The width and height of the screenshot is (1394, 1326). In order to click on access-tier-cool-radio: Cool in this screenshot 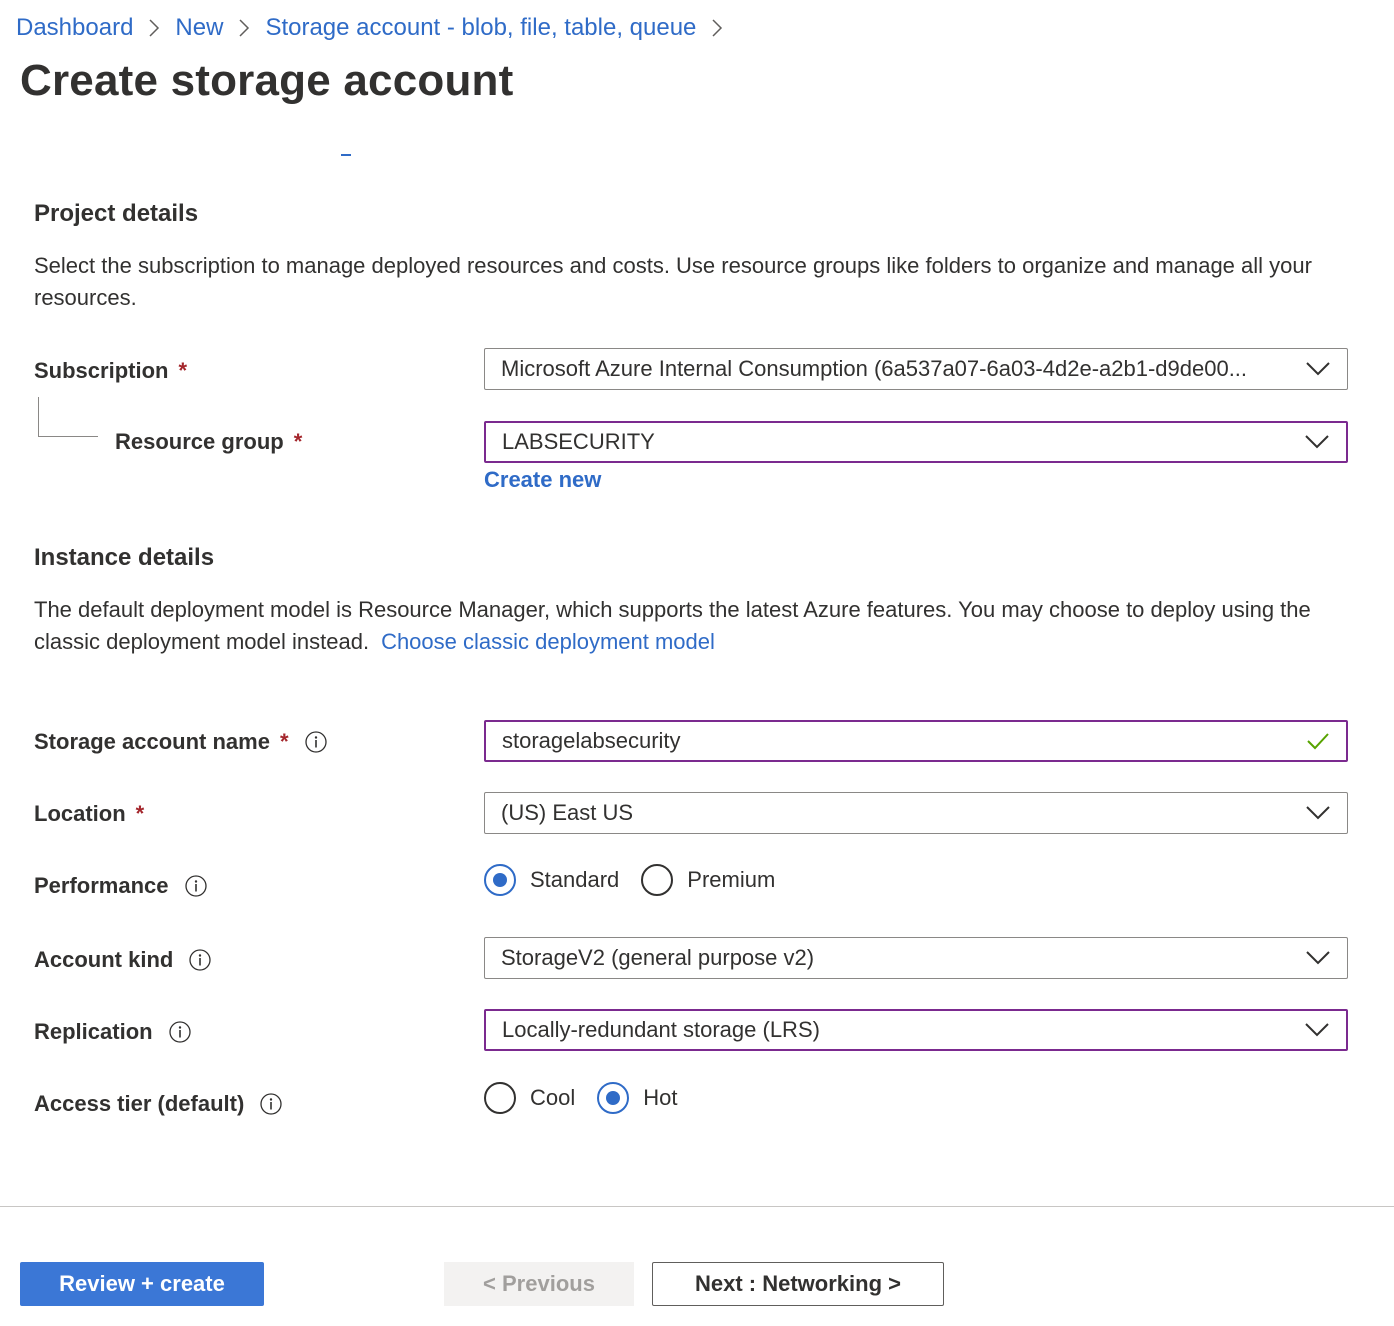, I will do `click(529, 1098)`.